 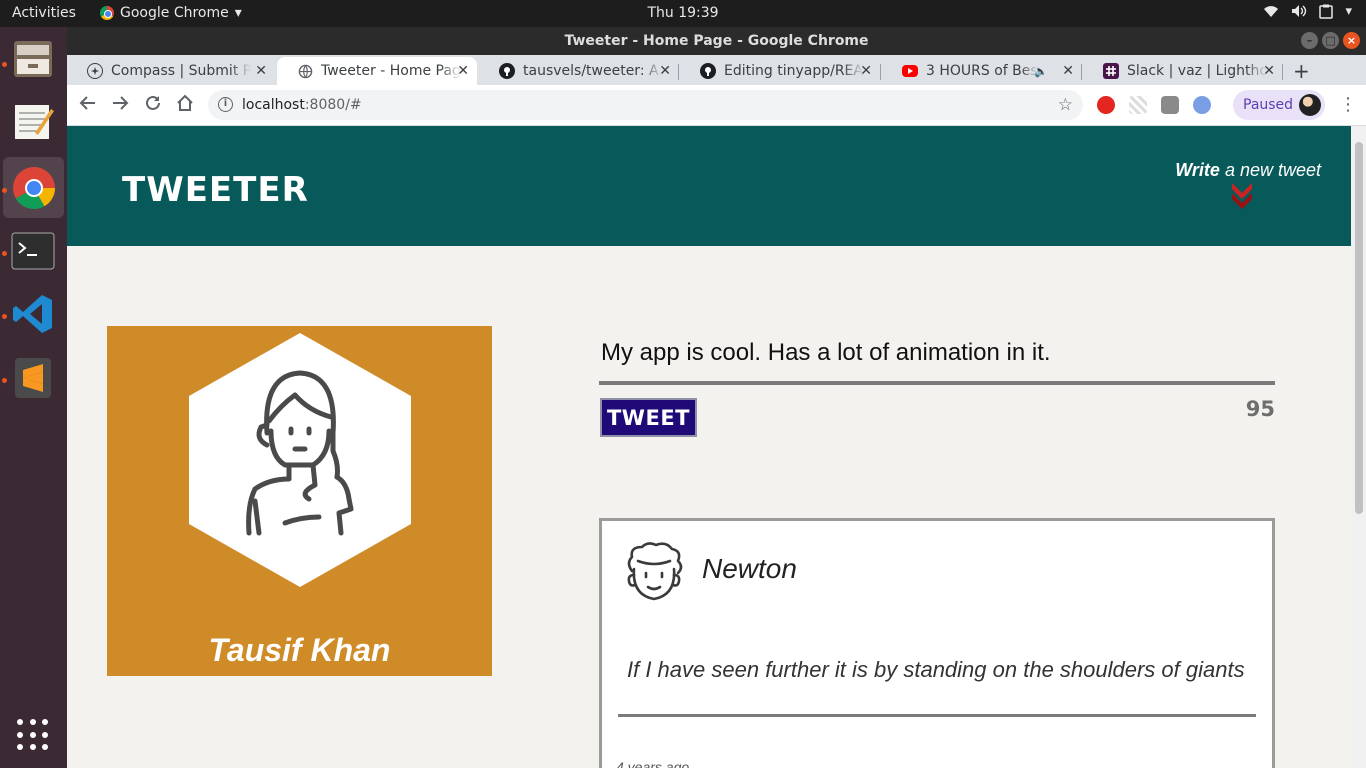 I want to click on new-tab-button: +, so click(x=1301, y=71).